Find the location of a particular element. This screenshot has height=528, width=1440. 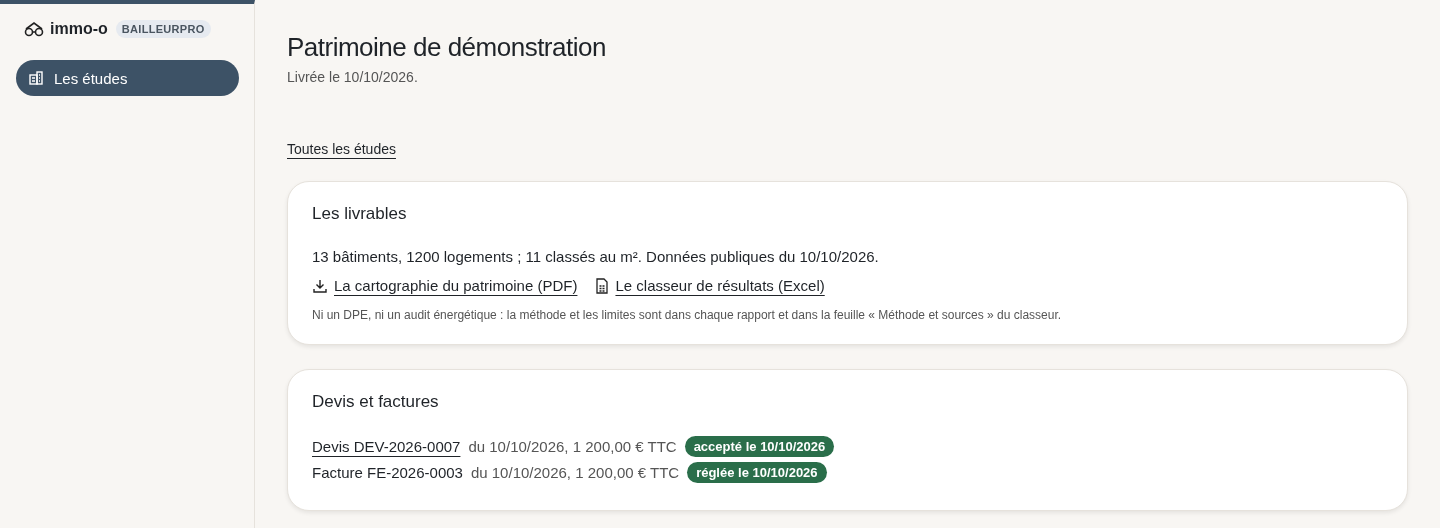

card-title: Devis et factures is located at coordinates (376, 402).